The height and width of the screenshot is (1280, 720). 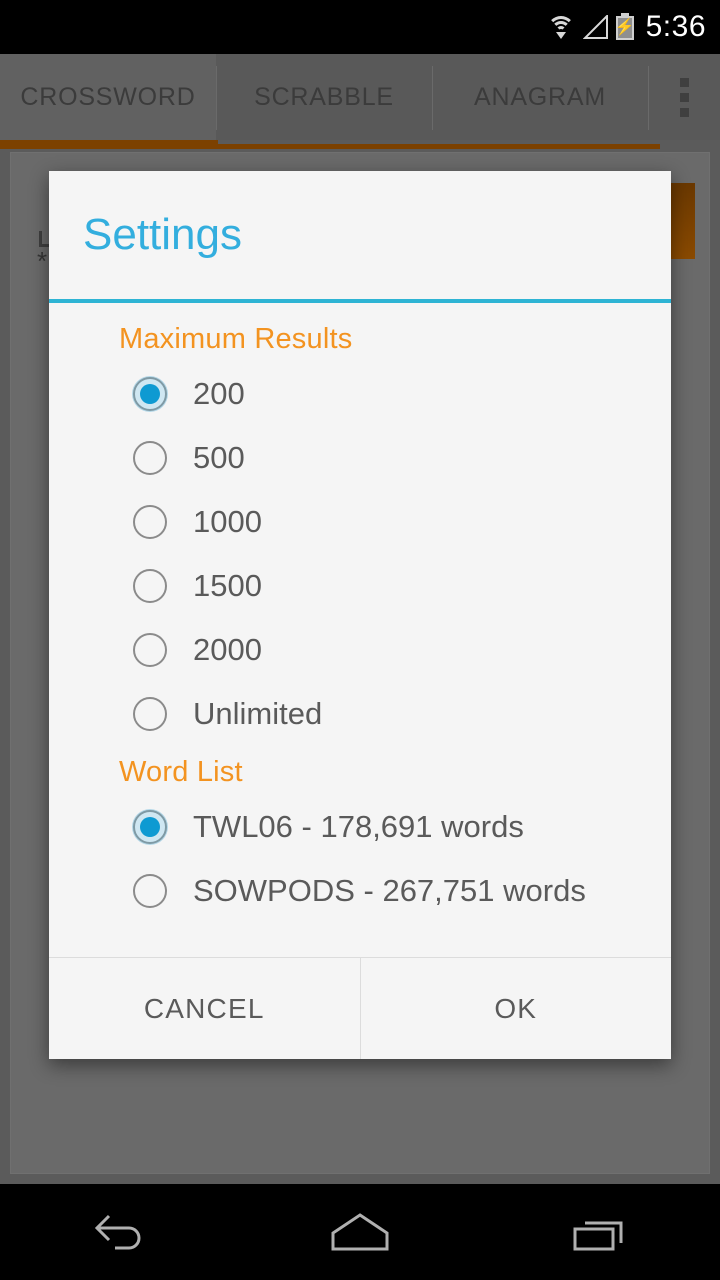 What do you see at coordinates (227, 521) in the screenshot?
I see `radio-label-1000: 1000` at bounding box center [227, 521].